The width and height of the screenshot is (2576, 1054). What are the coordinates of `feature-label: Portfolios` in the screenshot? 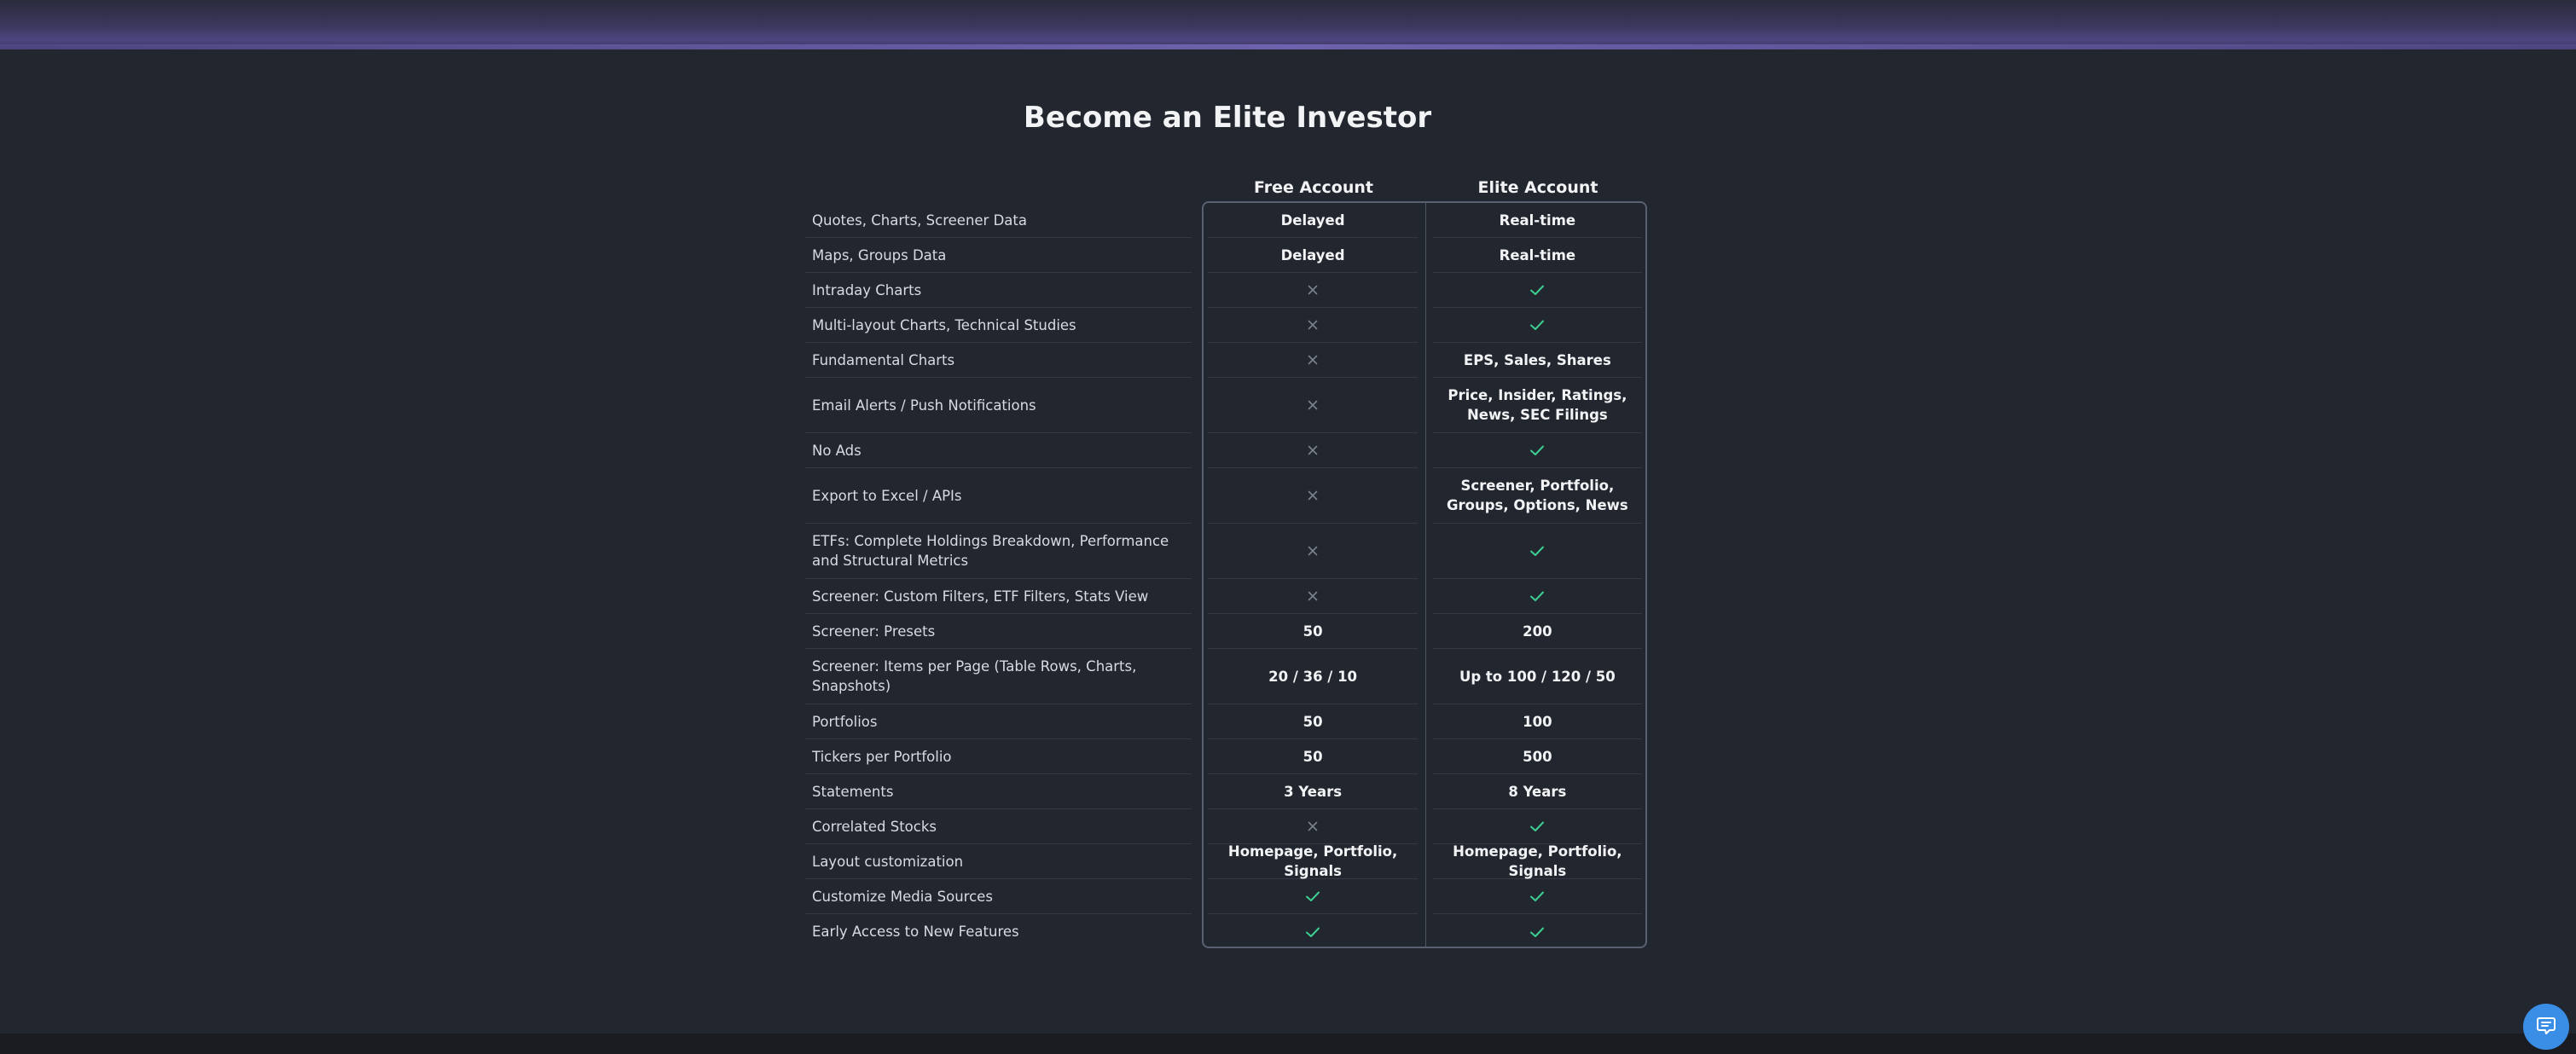 It's located at (998, 721).